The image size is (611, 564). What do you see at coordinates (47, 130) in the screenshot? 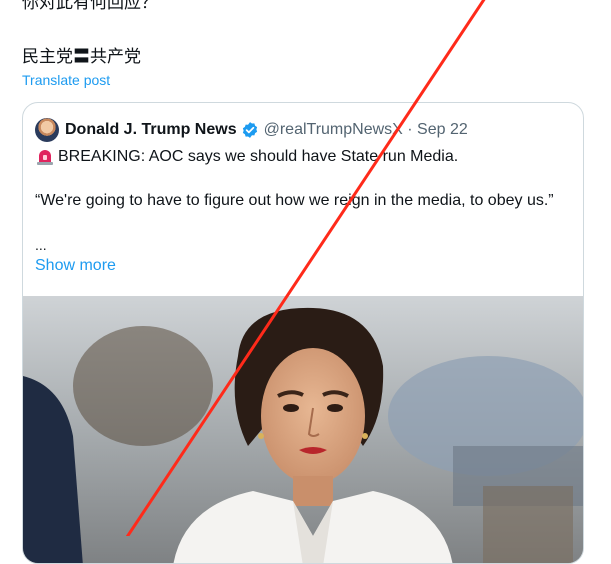
I see `author-avatar` at bounding box center [47, 130].